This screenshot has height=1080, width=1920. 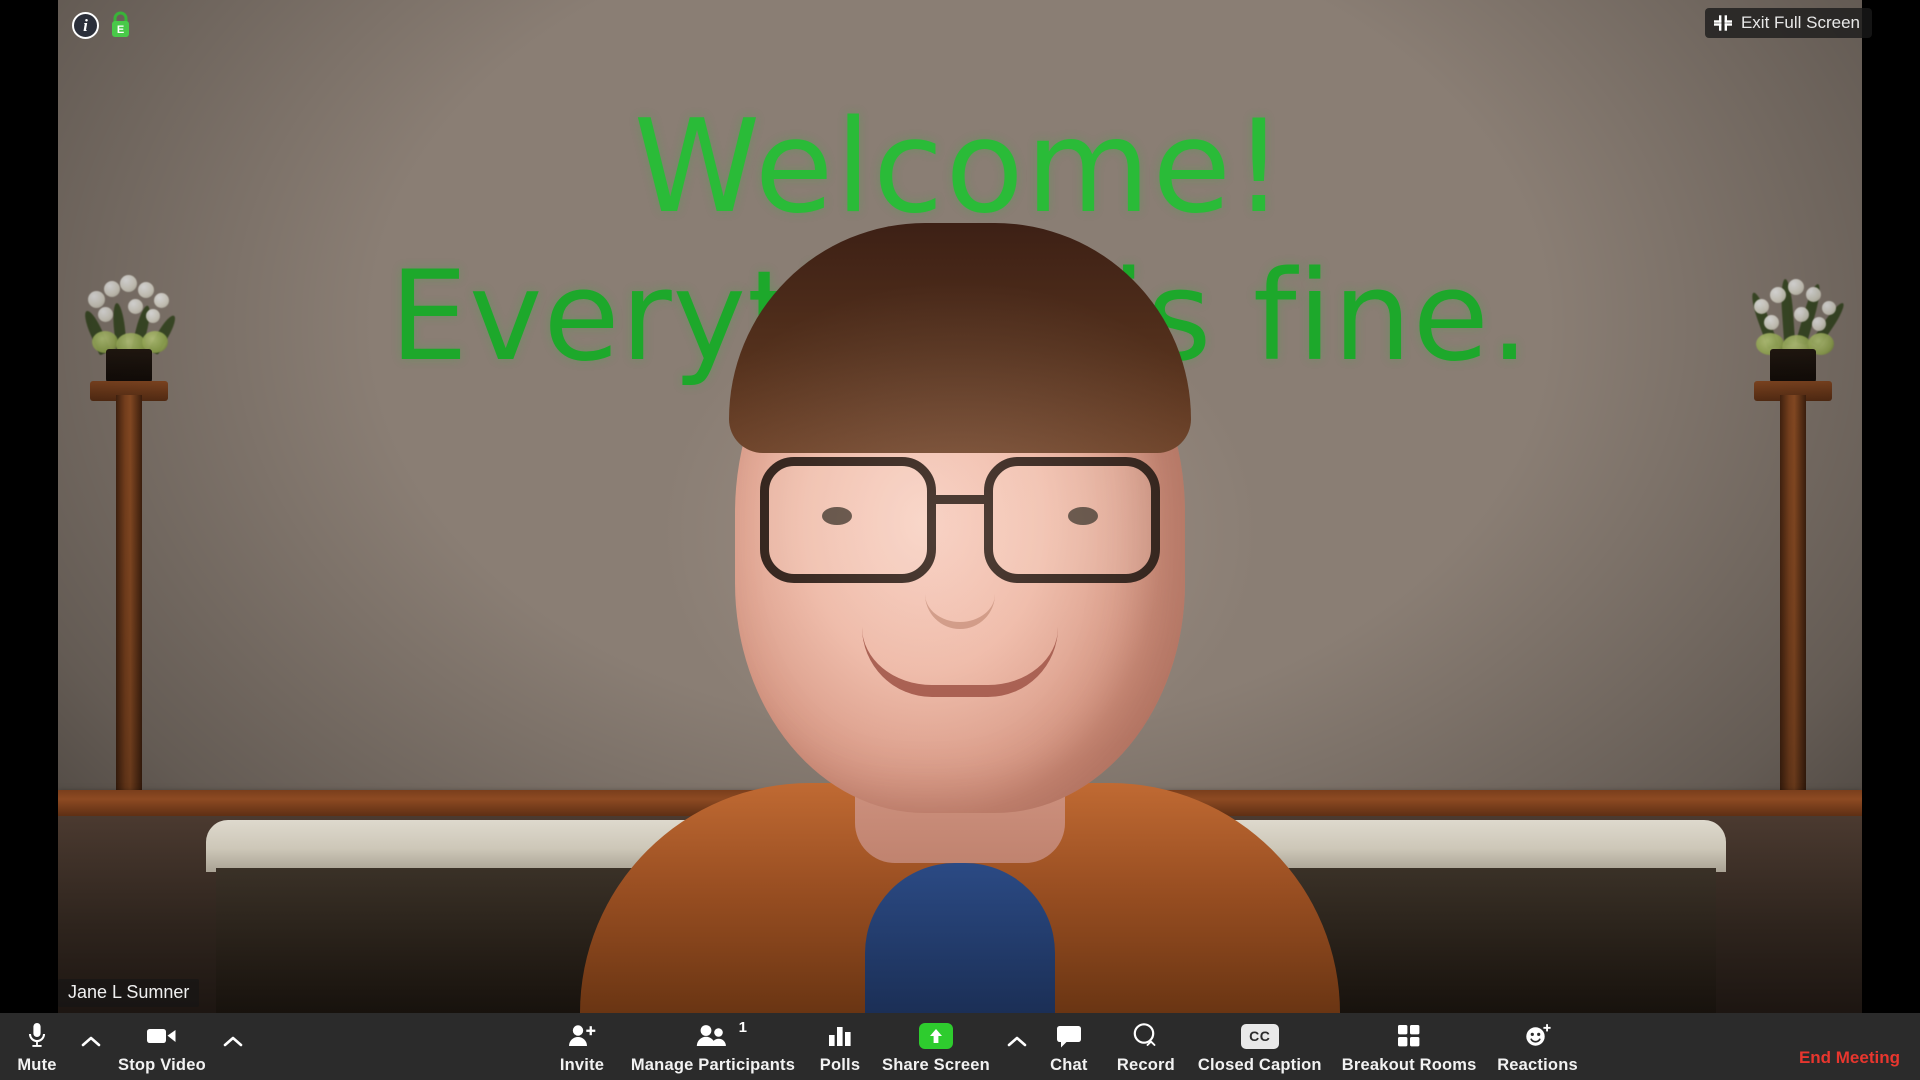 What do you see at coordinates (1259, 1036) in the screenshot?
I see `cc-icon: CC` at bounding box center [1259, 1036].